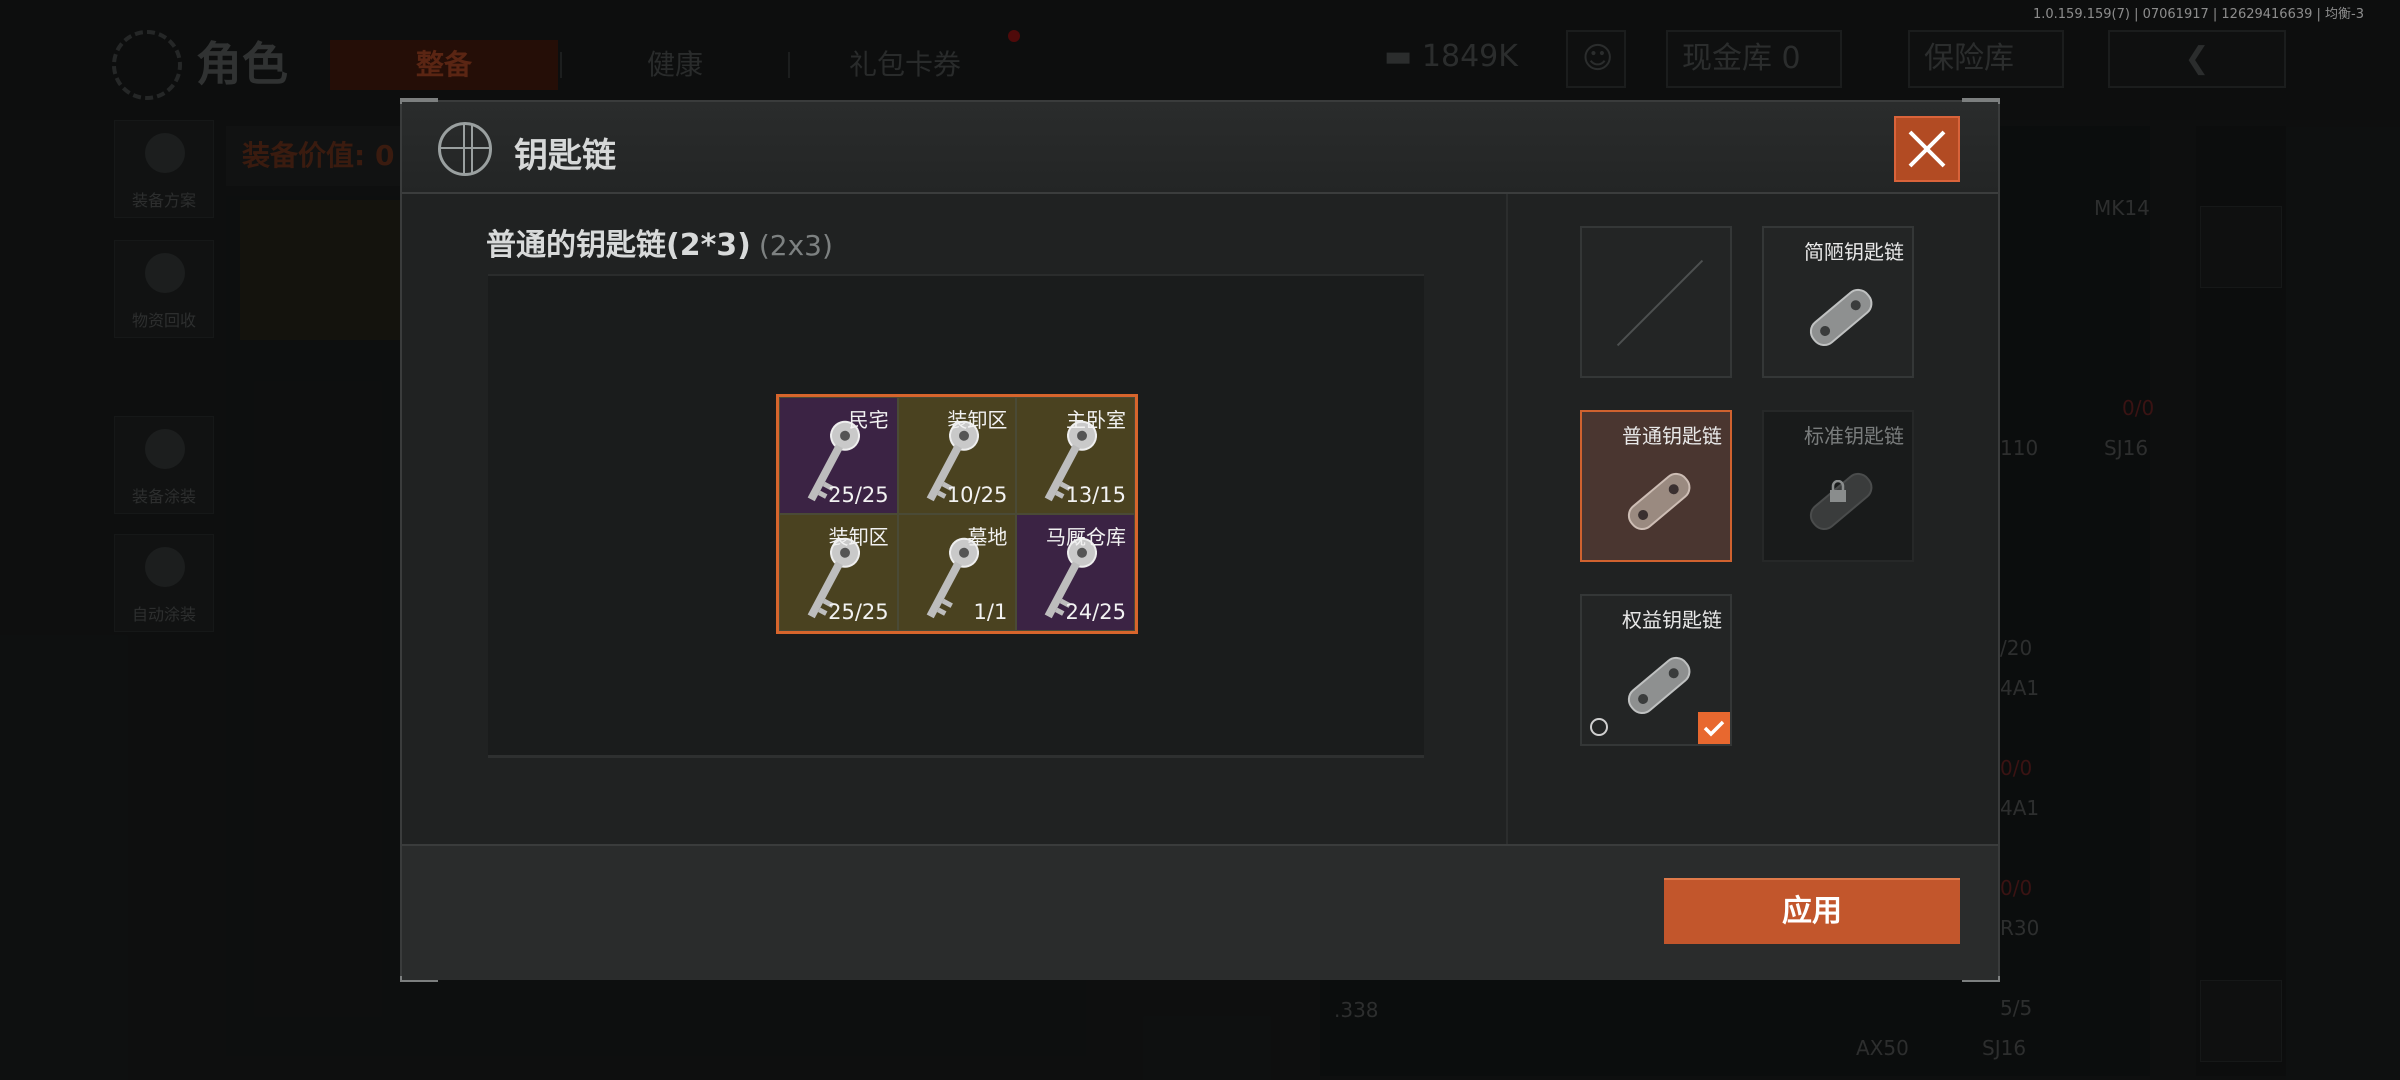 Image resolution: width=2400 pixels, height=1080 pixels. What do you see at coordinates (1714, 728) in the screenshot?
I see `check-icon` at bounding box center [1714, 728].